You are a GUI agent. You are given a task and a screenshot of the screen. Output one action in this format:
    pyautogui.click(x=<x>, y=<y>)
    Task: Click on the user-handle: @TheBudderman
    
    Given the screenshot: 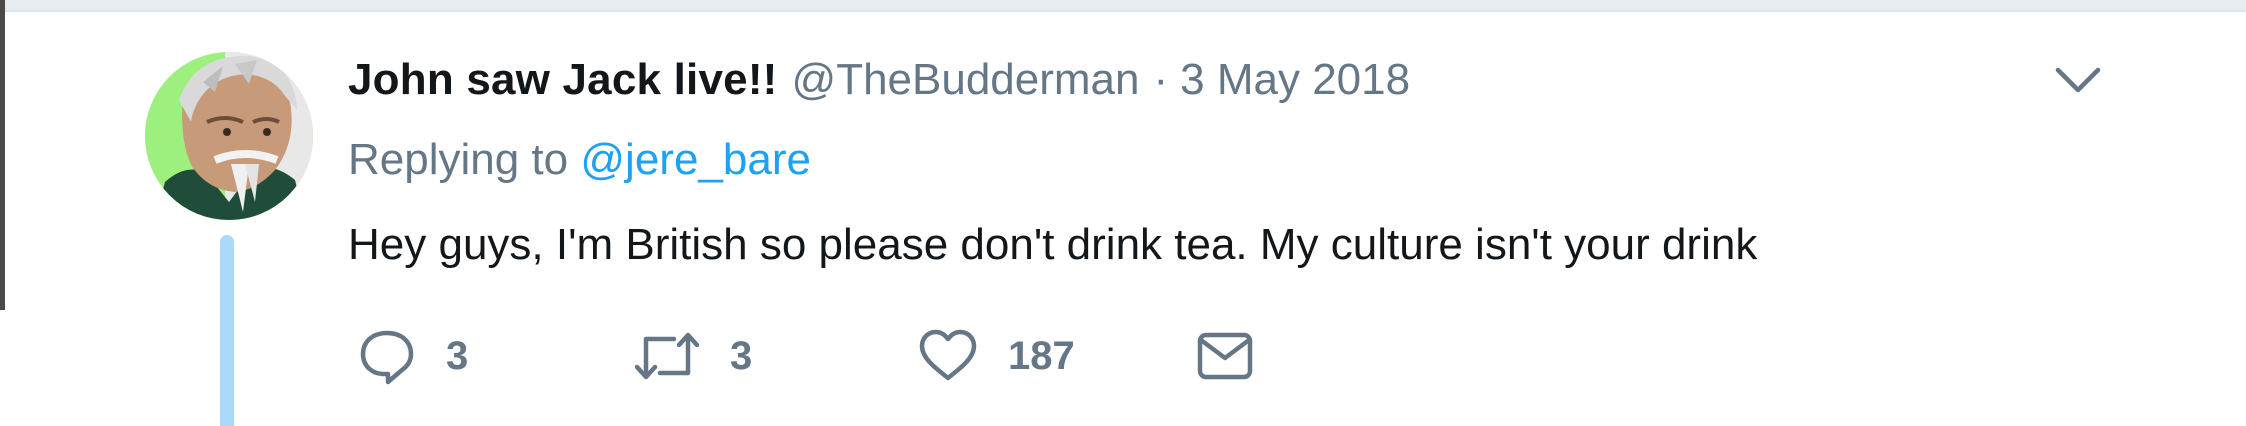 What is the action you would take?
    pyautogui.click(x=966, y=80)
    